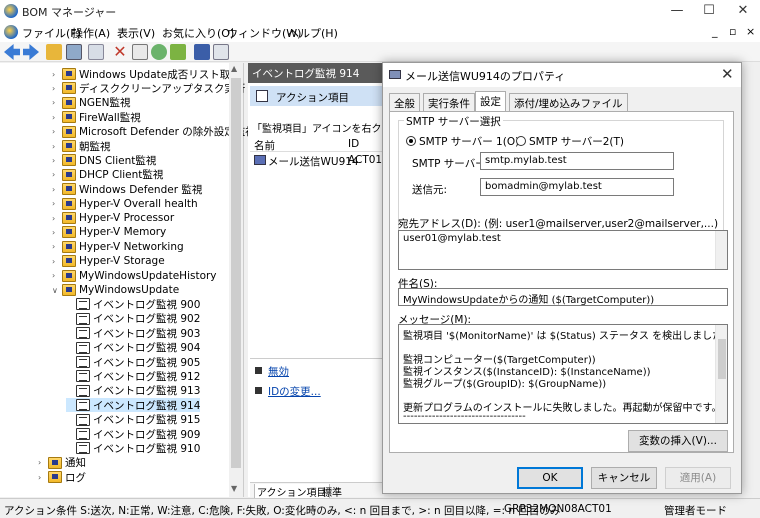 The height and width of the screenshot is (518, 760). Describe the element at coordinates (133, 304) in the screenshot. I see `tree-item: イベントログ監視 900` at that location.